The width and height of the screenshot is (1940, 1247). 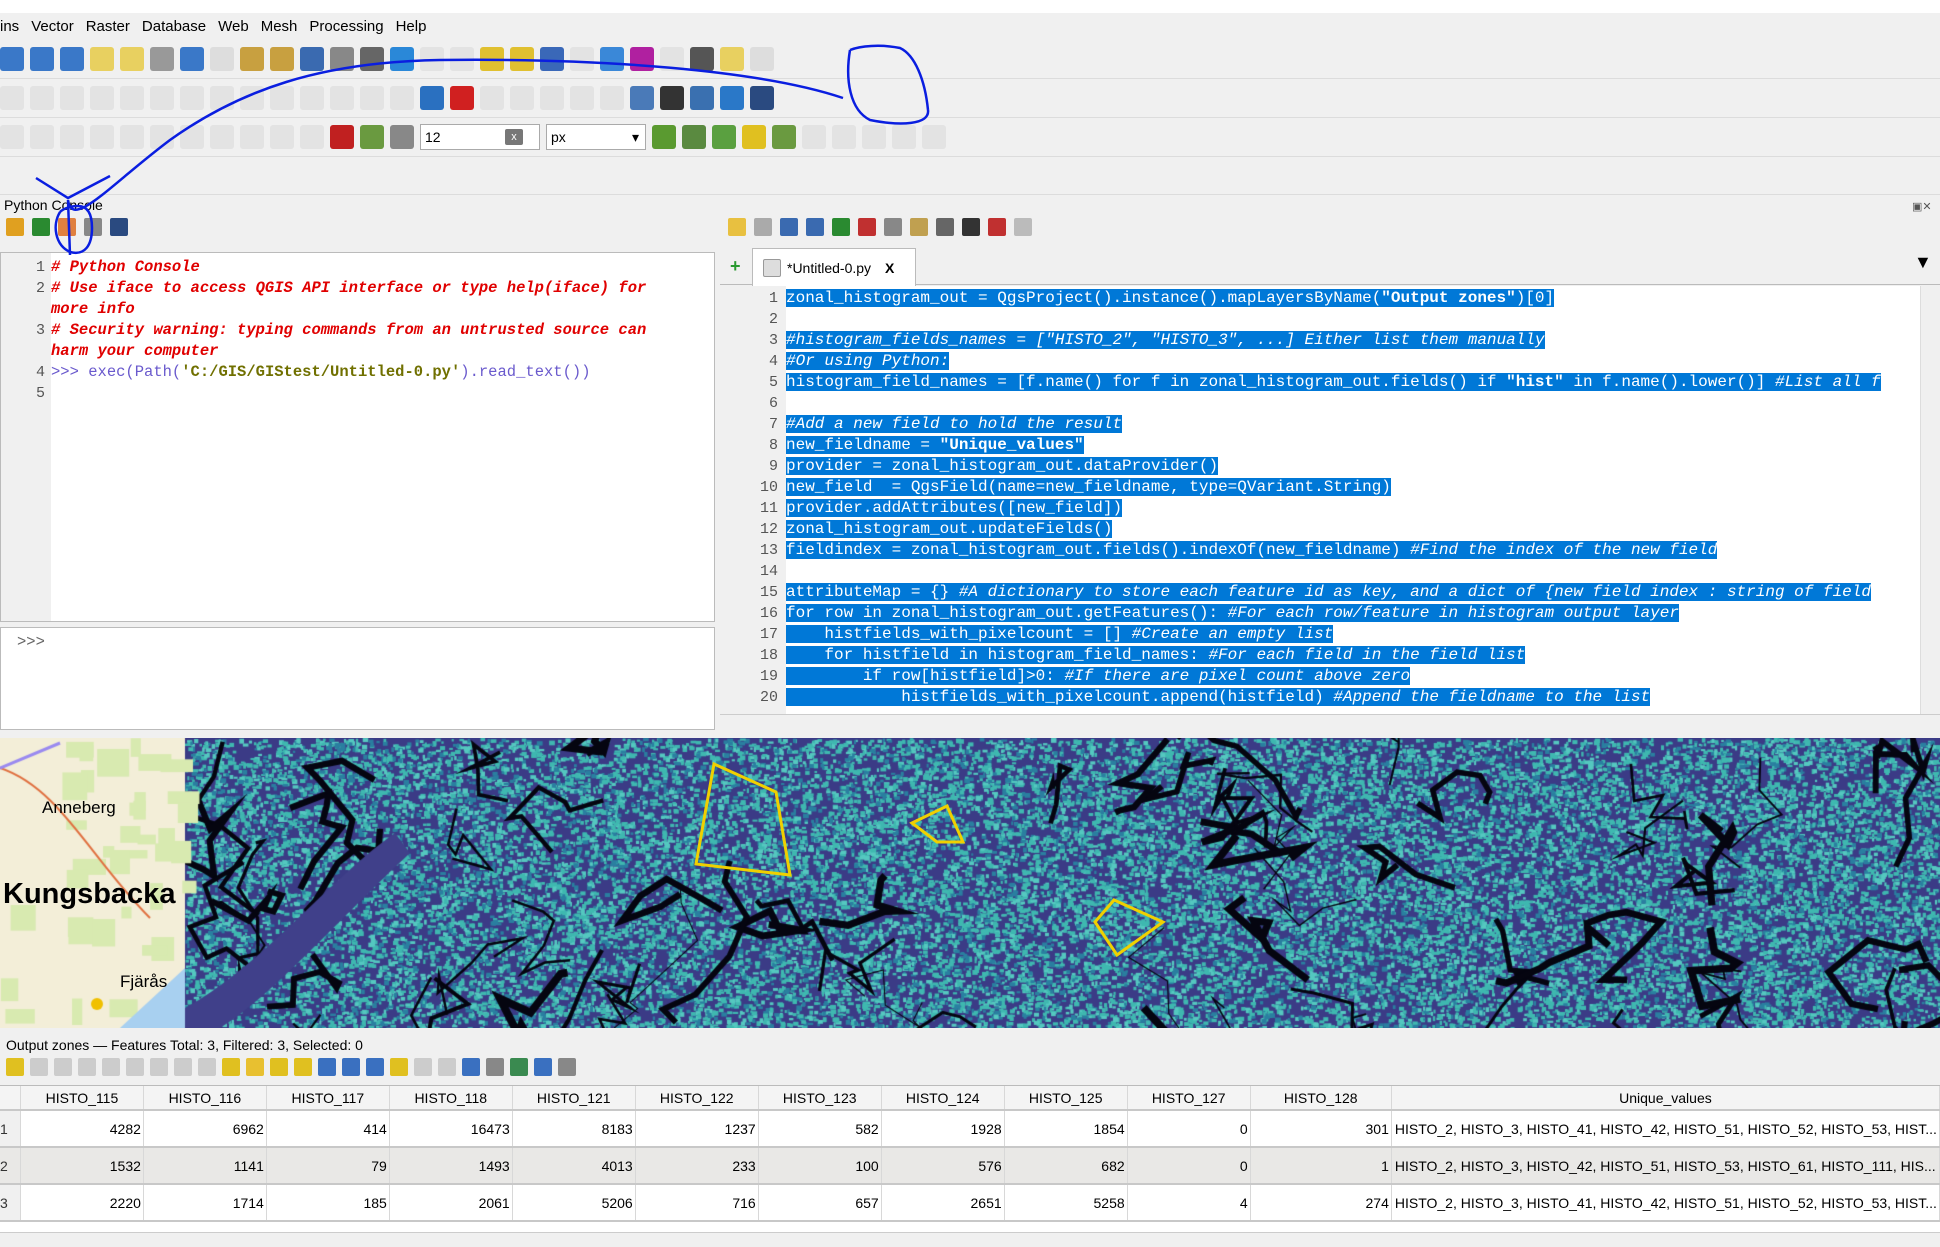 I want to click on zoom-next-icon, so click(x=222, y=59).